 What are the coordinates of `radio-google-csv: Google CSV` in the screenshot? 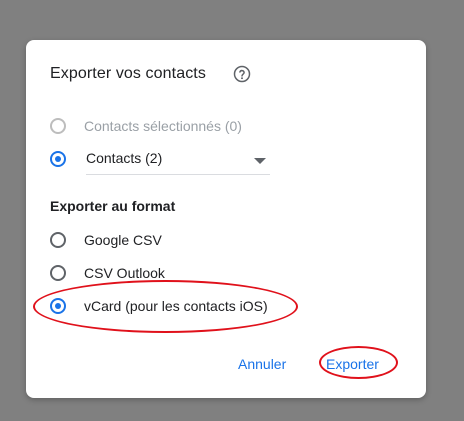 It's located at (106, 240).